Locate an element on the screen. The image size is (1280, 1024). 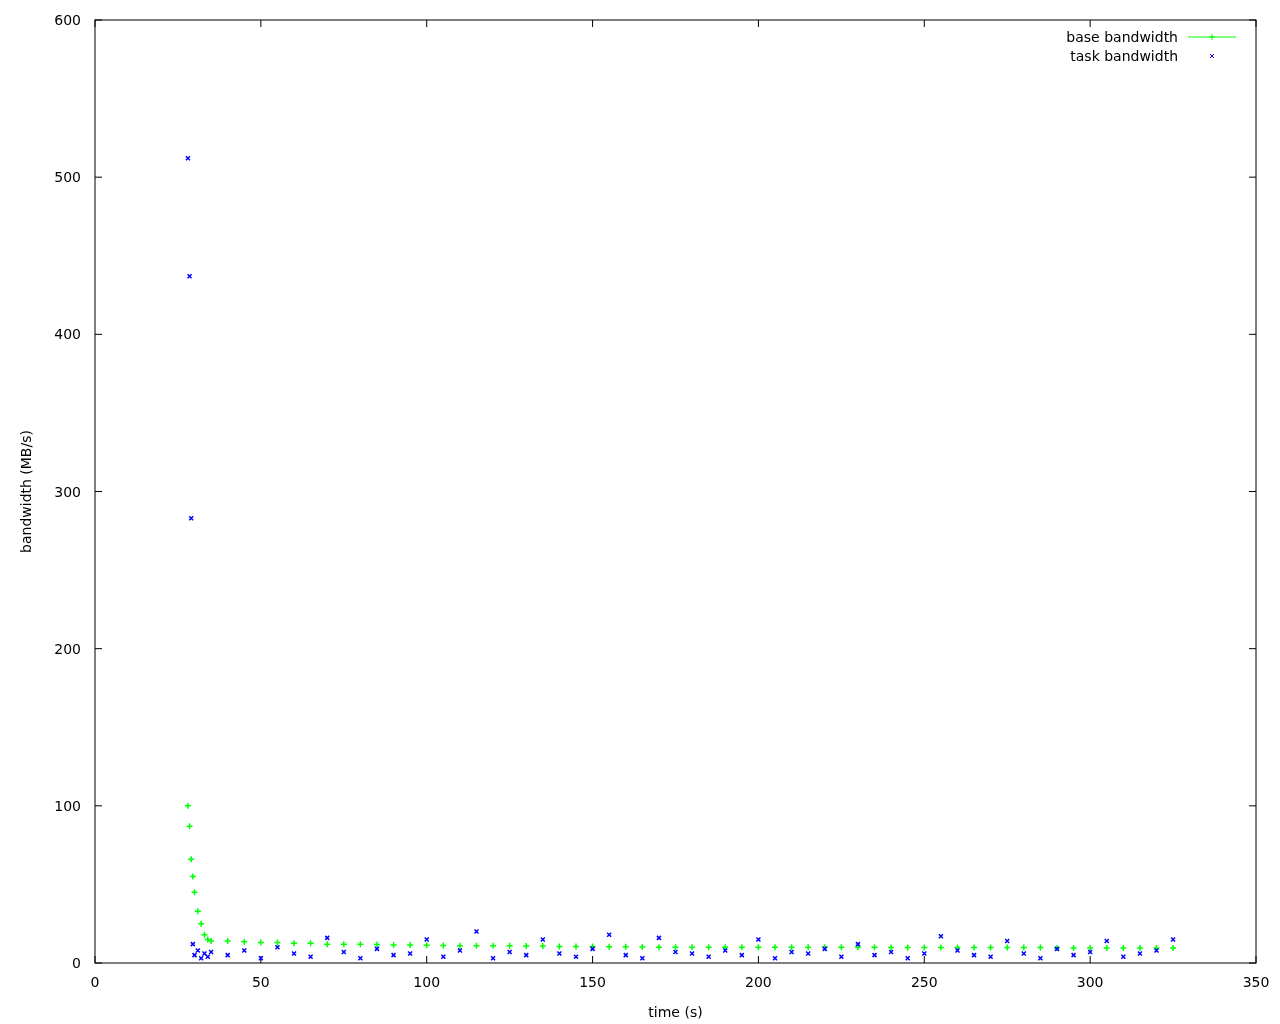
y-tick-label: 600 is located at coordinates (67, 20).